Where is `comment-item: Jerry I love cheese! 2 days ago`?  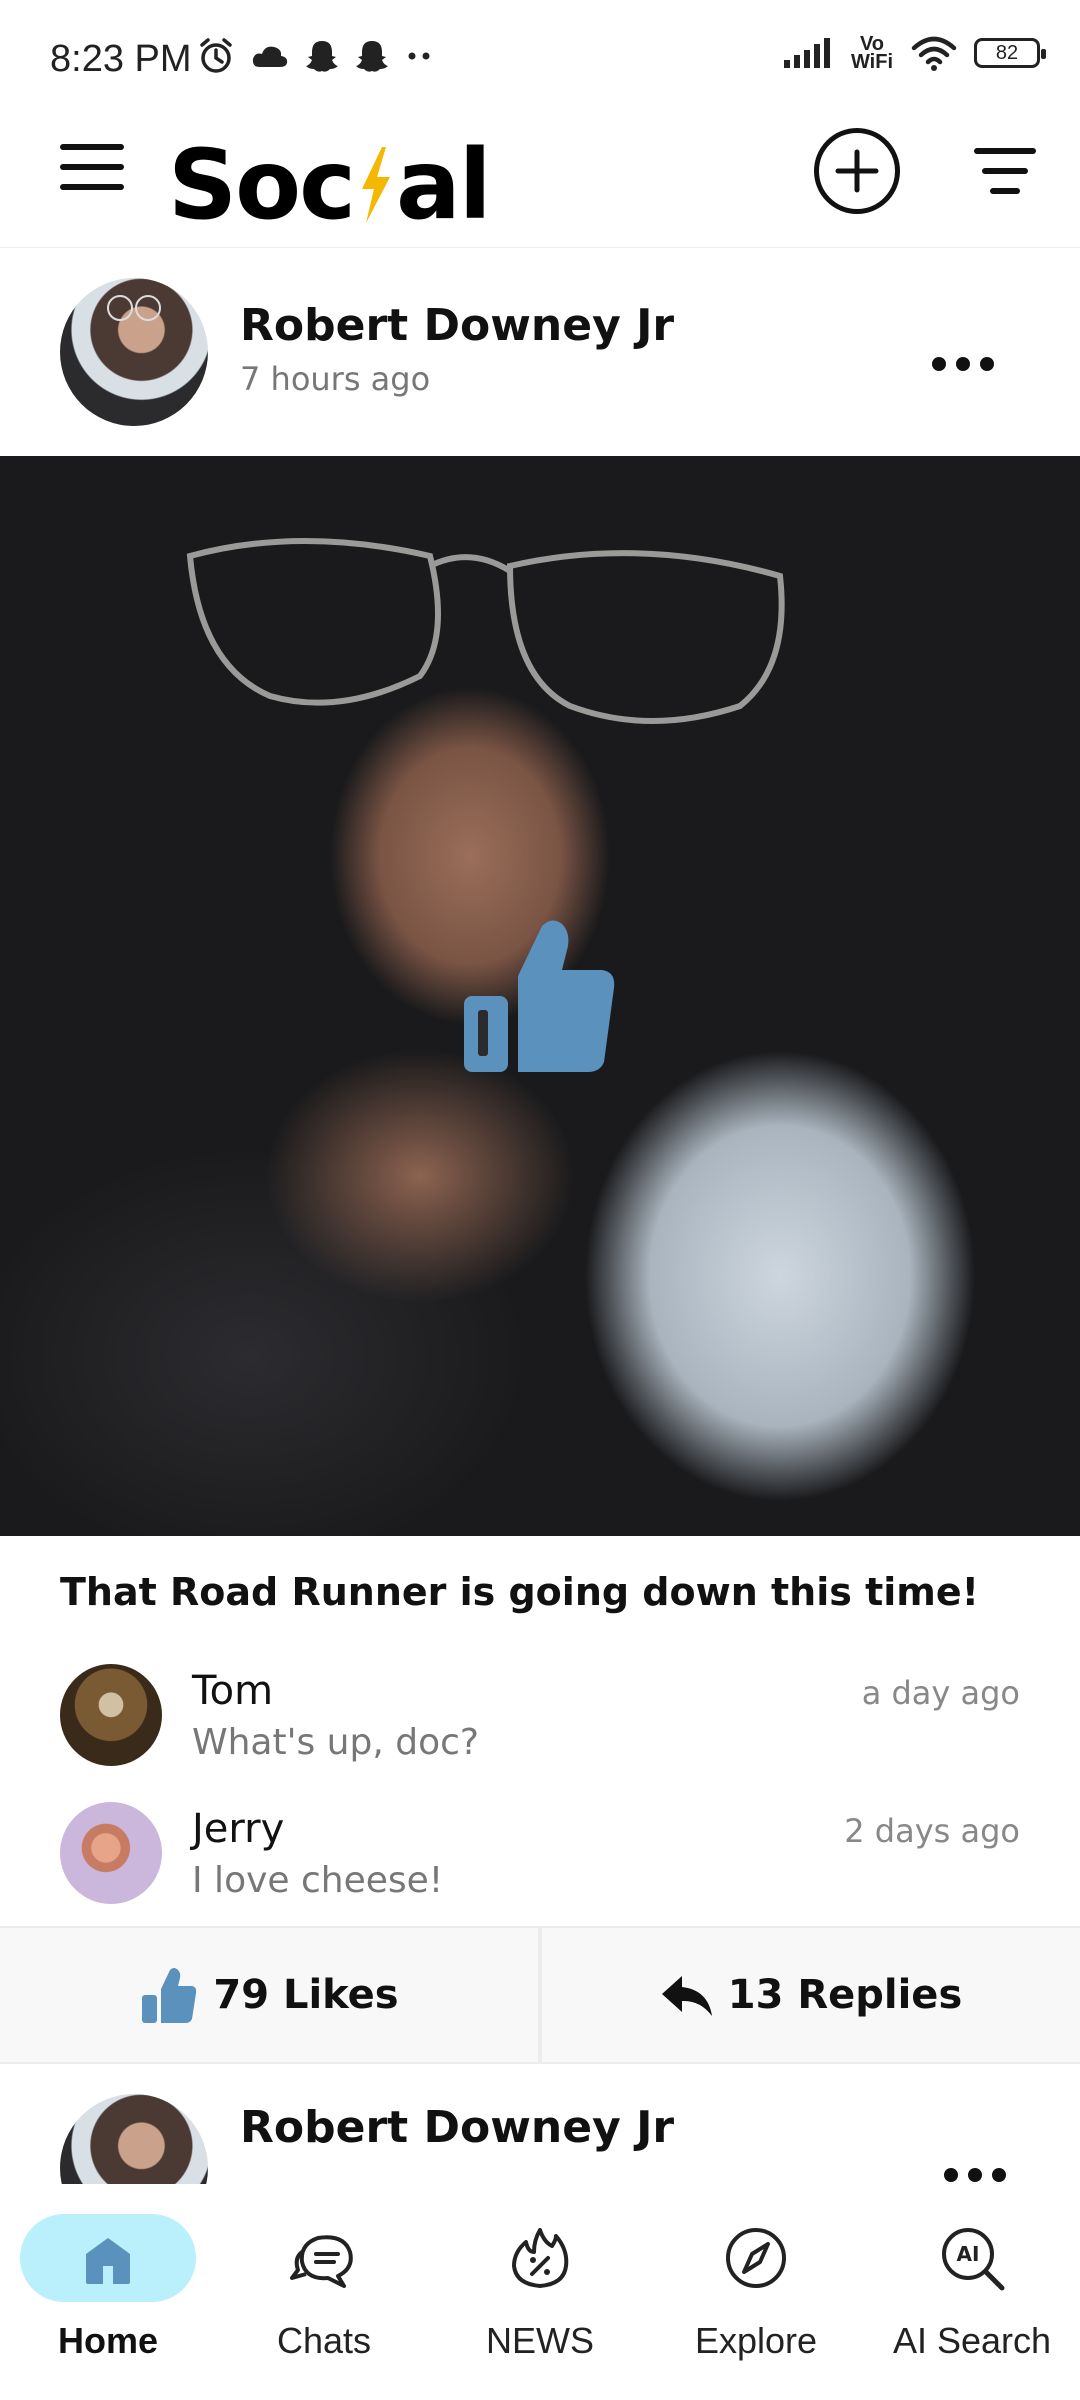 comment-item: Jerry I love cheese! 2 days ago is located at coordinates (540, 1862).